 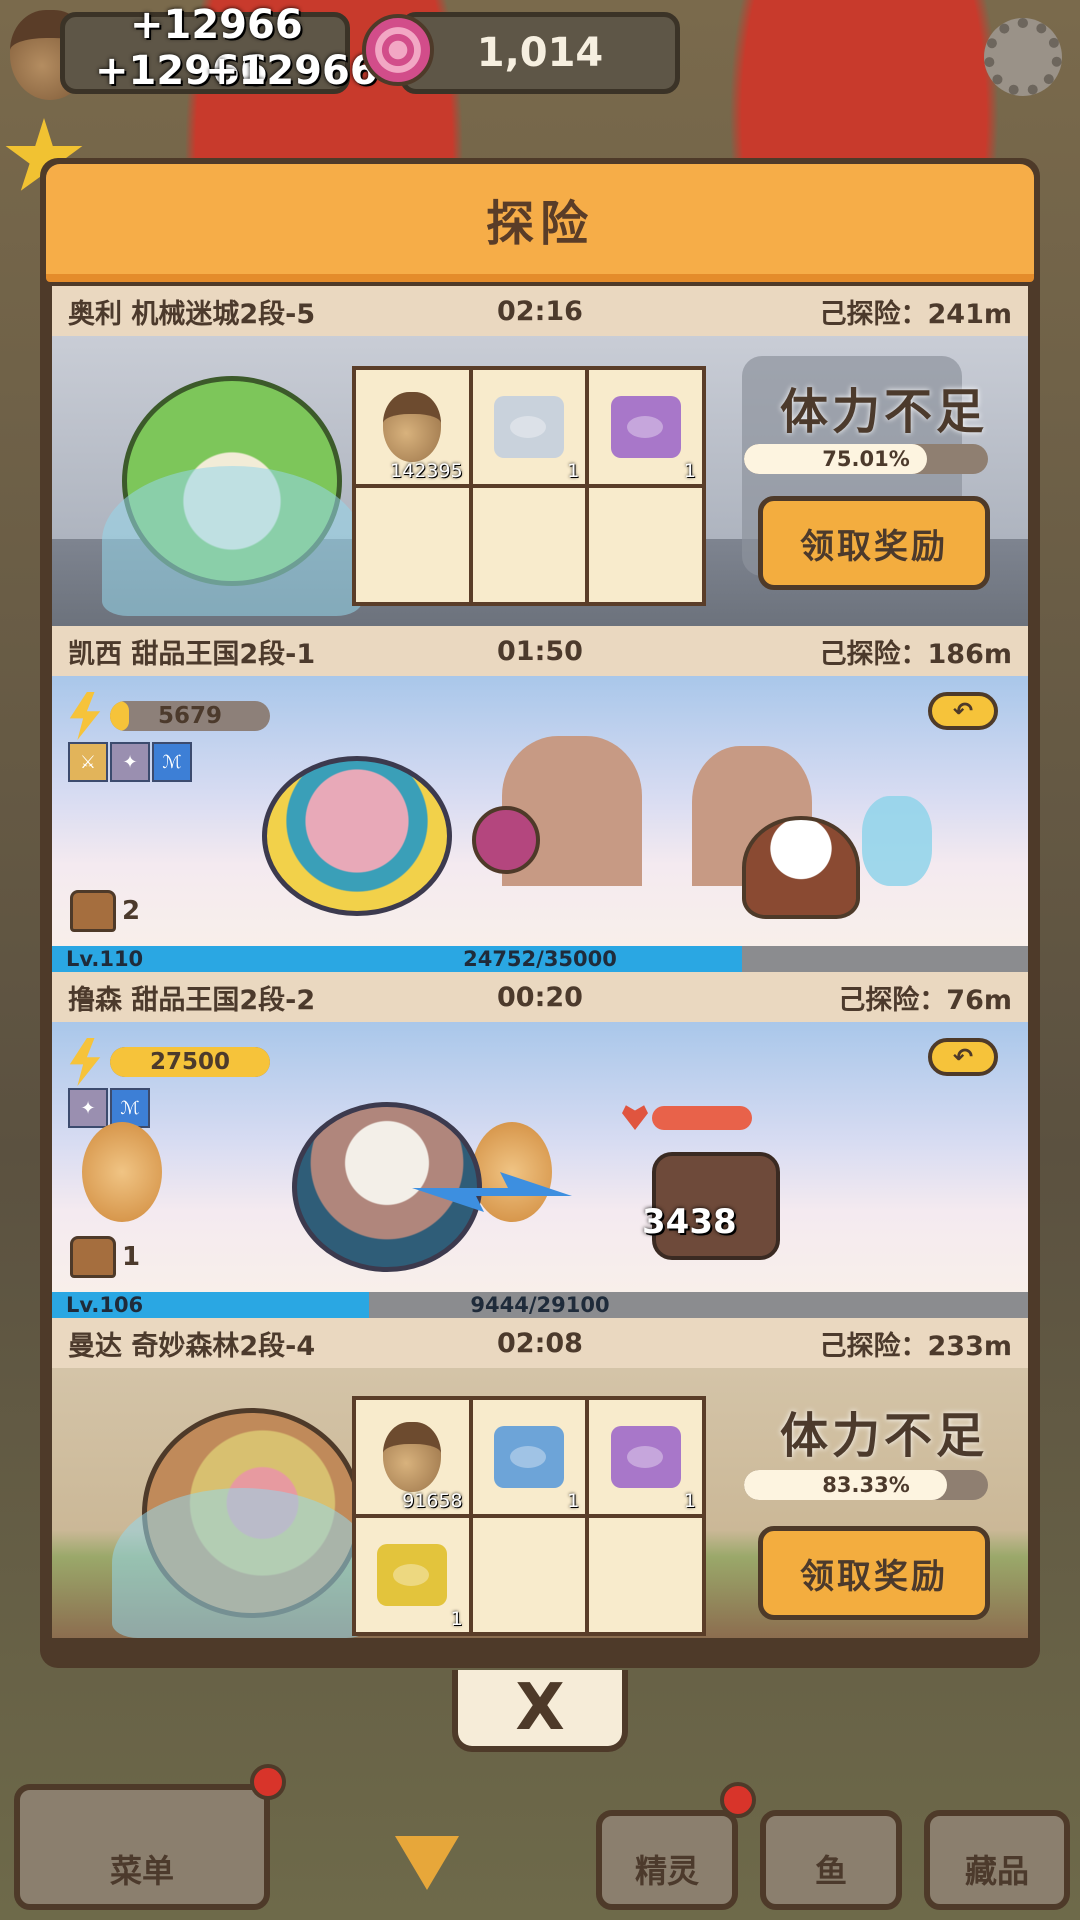 What do you see at coordinates (216, 25) in the screenshot?
I see `float-number-1: +12966` at bounding box center [216, 25].